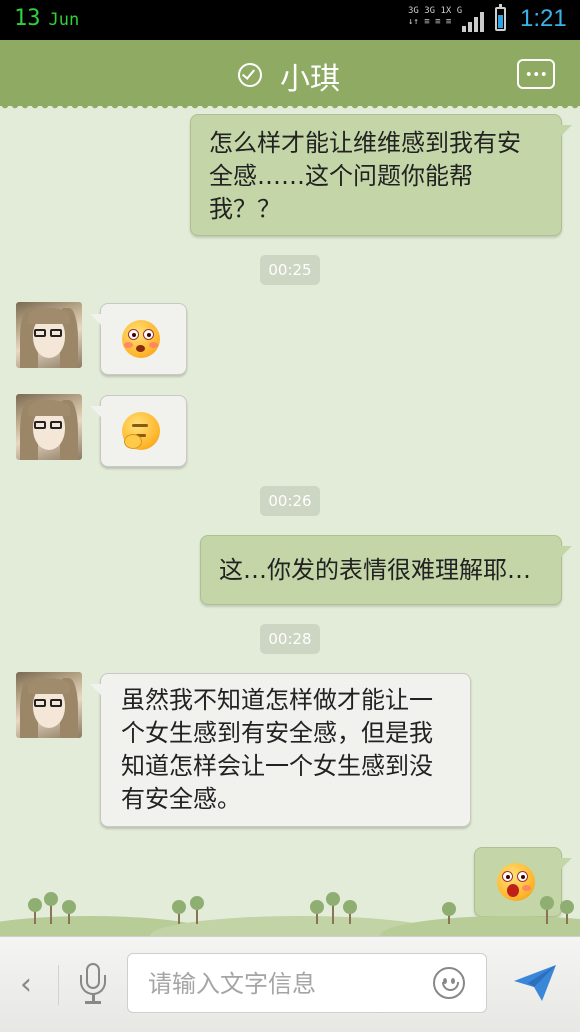 This screenshot has width=580, height=1032. I want to click on battery-icon, so click(500, 17).